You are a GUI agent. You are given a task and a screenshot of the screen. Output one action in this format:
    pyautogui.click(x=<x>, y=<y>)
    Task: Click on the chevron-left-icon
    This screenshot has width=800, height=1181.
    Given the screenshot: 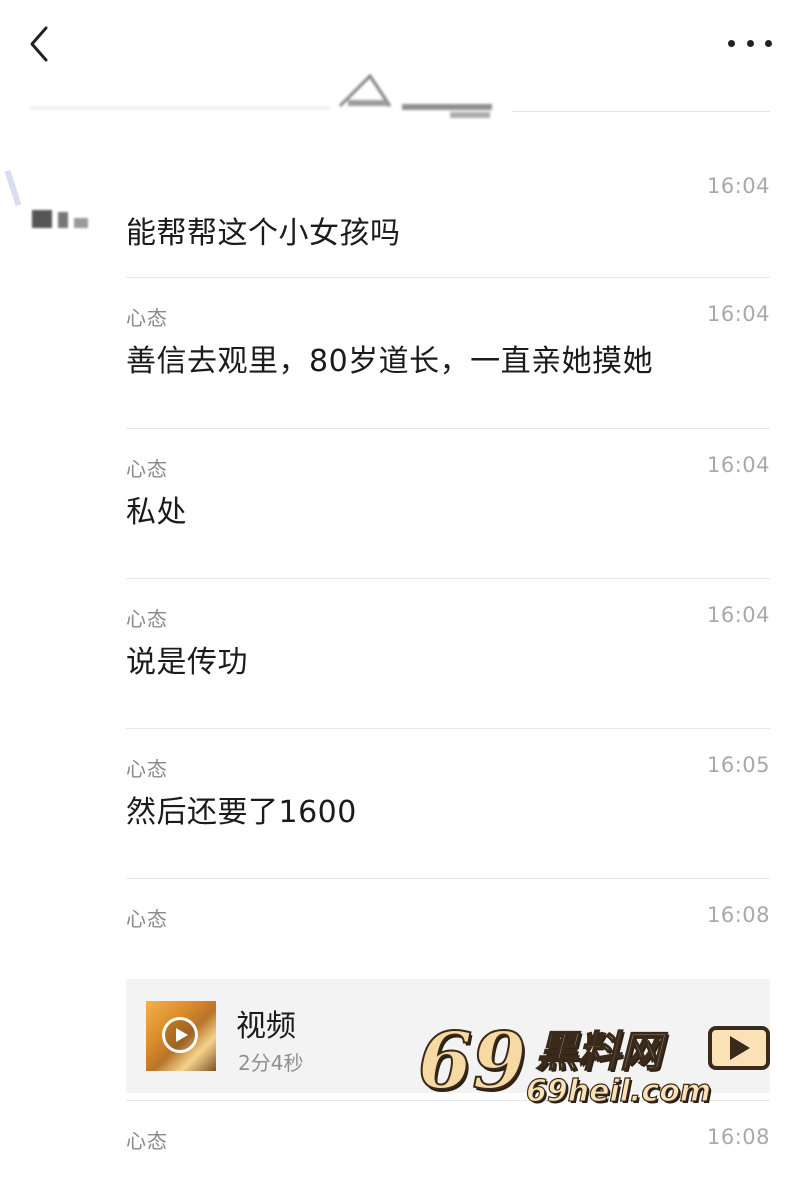 What is the action you would take?
    pyautogui.click(x=39, y=44)
    